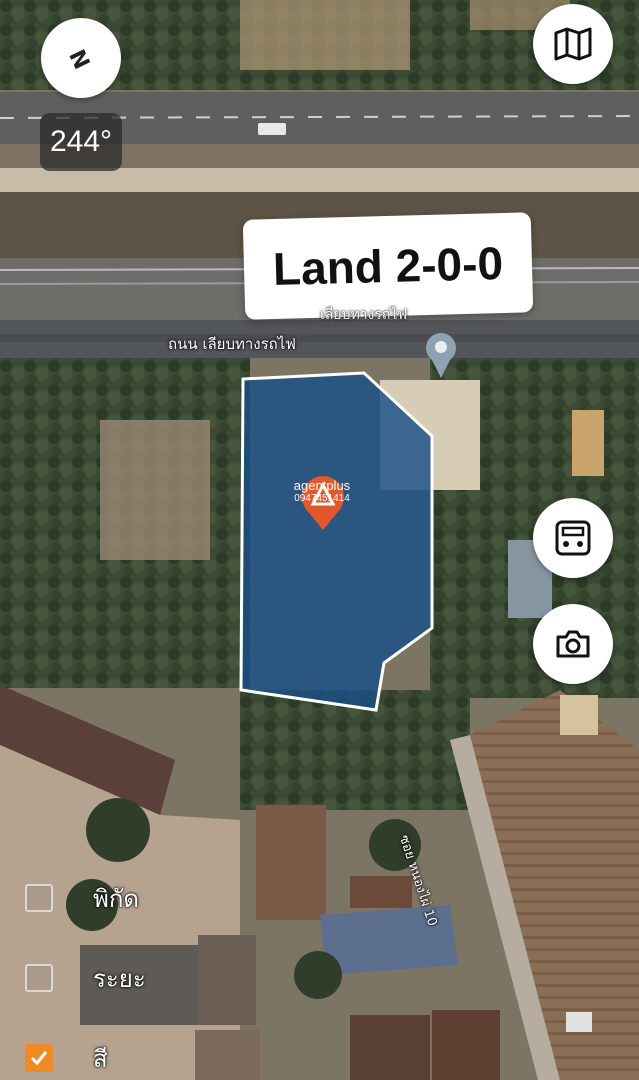 The width and height of the screenshot is (639, 1080). I want to click on area-calculator-button, so click(573, 538).